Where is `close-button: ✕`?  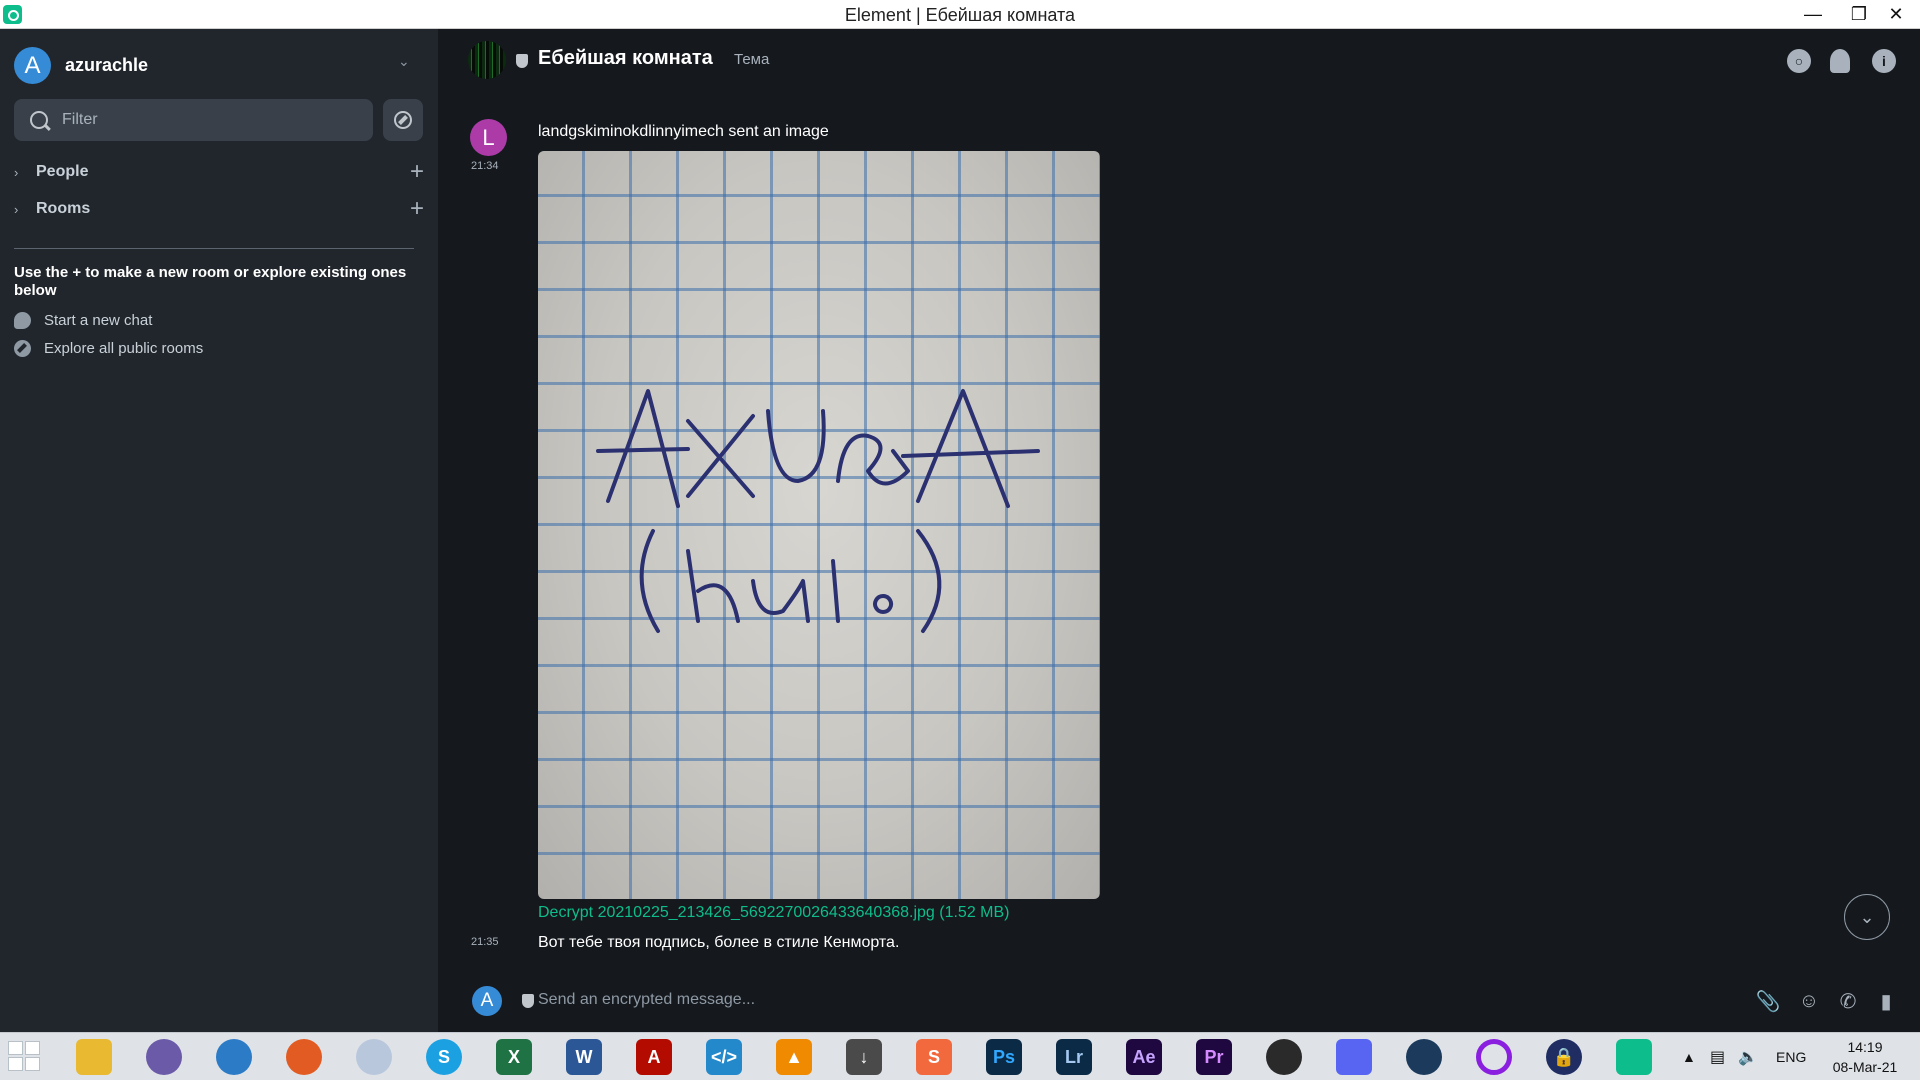
close-button: ✕ is located at coordinates (1896, 14).